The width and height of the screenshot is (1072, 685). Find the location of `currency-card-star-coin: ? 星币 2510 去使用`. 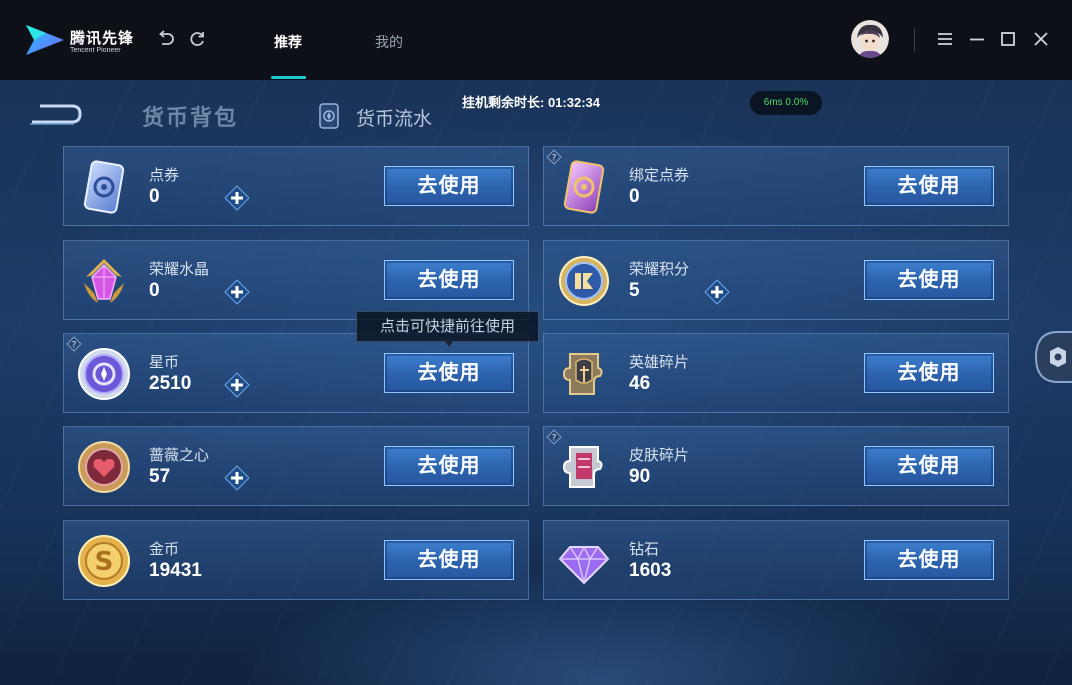

currency-card-star-coin: ? 星币 2510 去使用 is located at coordinates (296, 373).